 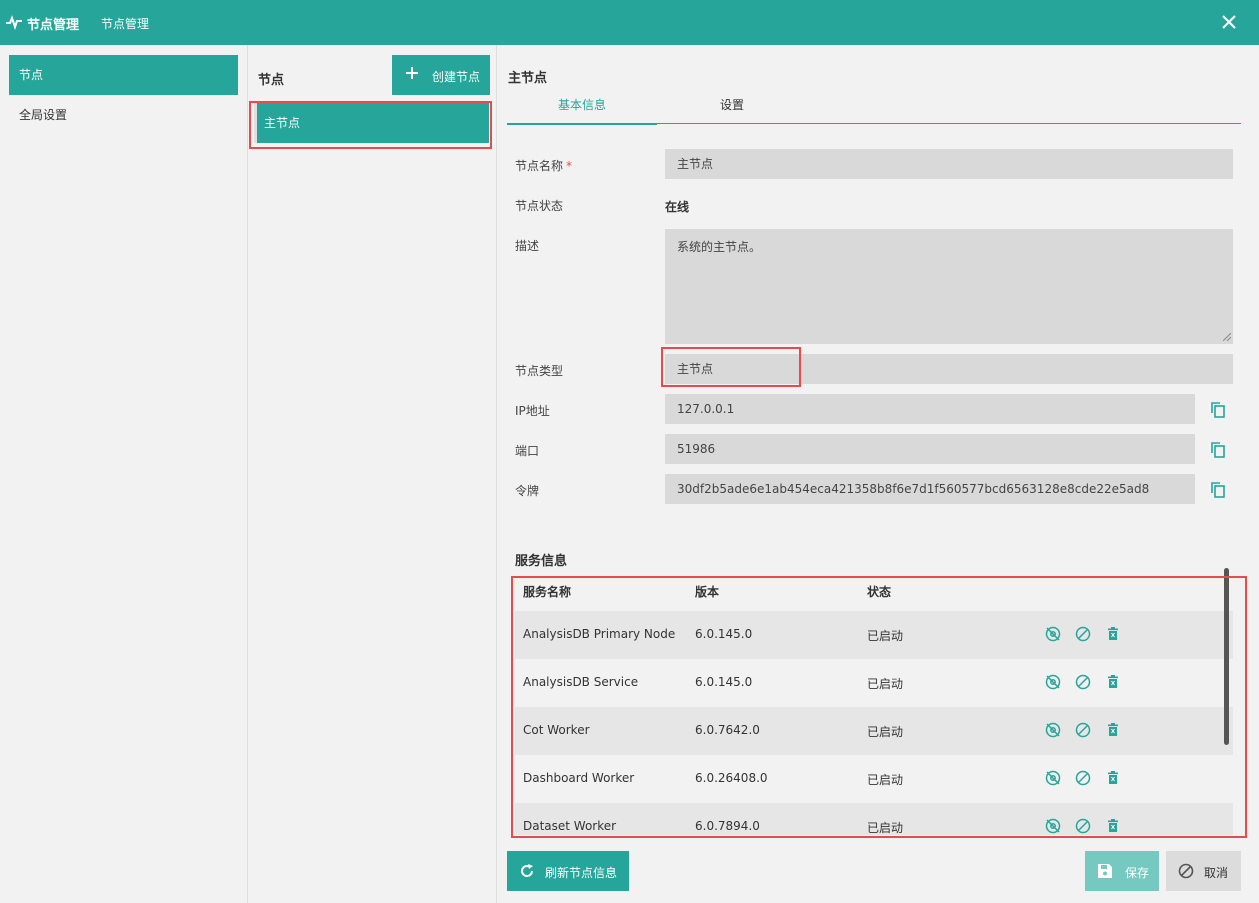 What do you see at coordinates (582, 107) in the screenshot?
I see `tab-basic-info: 基本信息` at bounding box center [582, 107].